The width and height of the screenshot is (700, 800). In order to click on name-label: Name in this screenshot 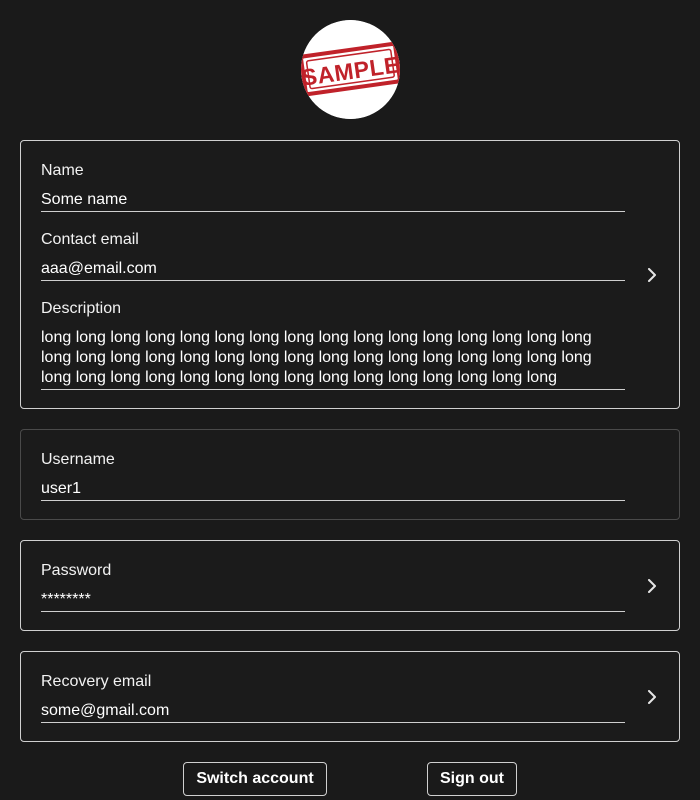, I will do `click(62, 170)`.